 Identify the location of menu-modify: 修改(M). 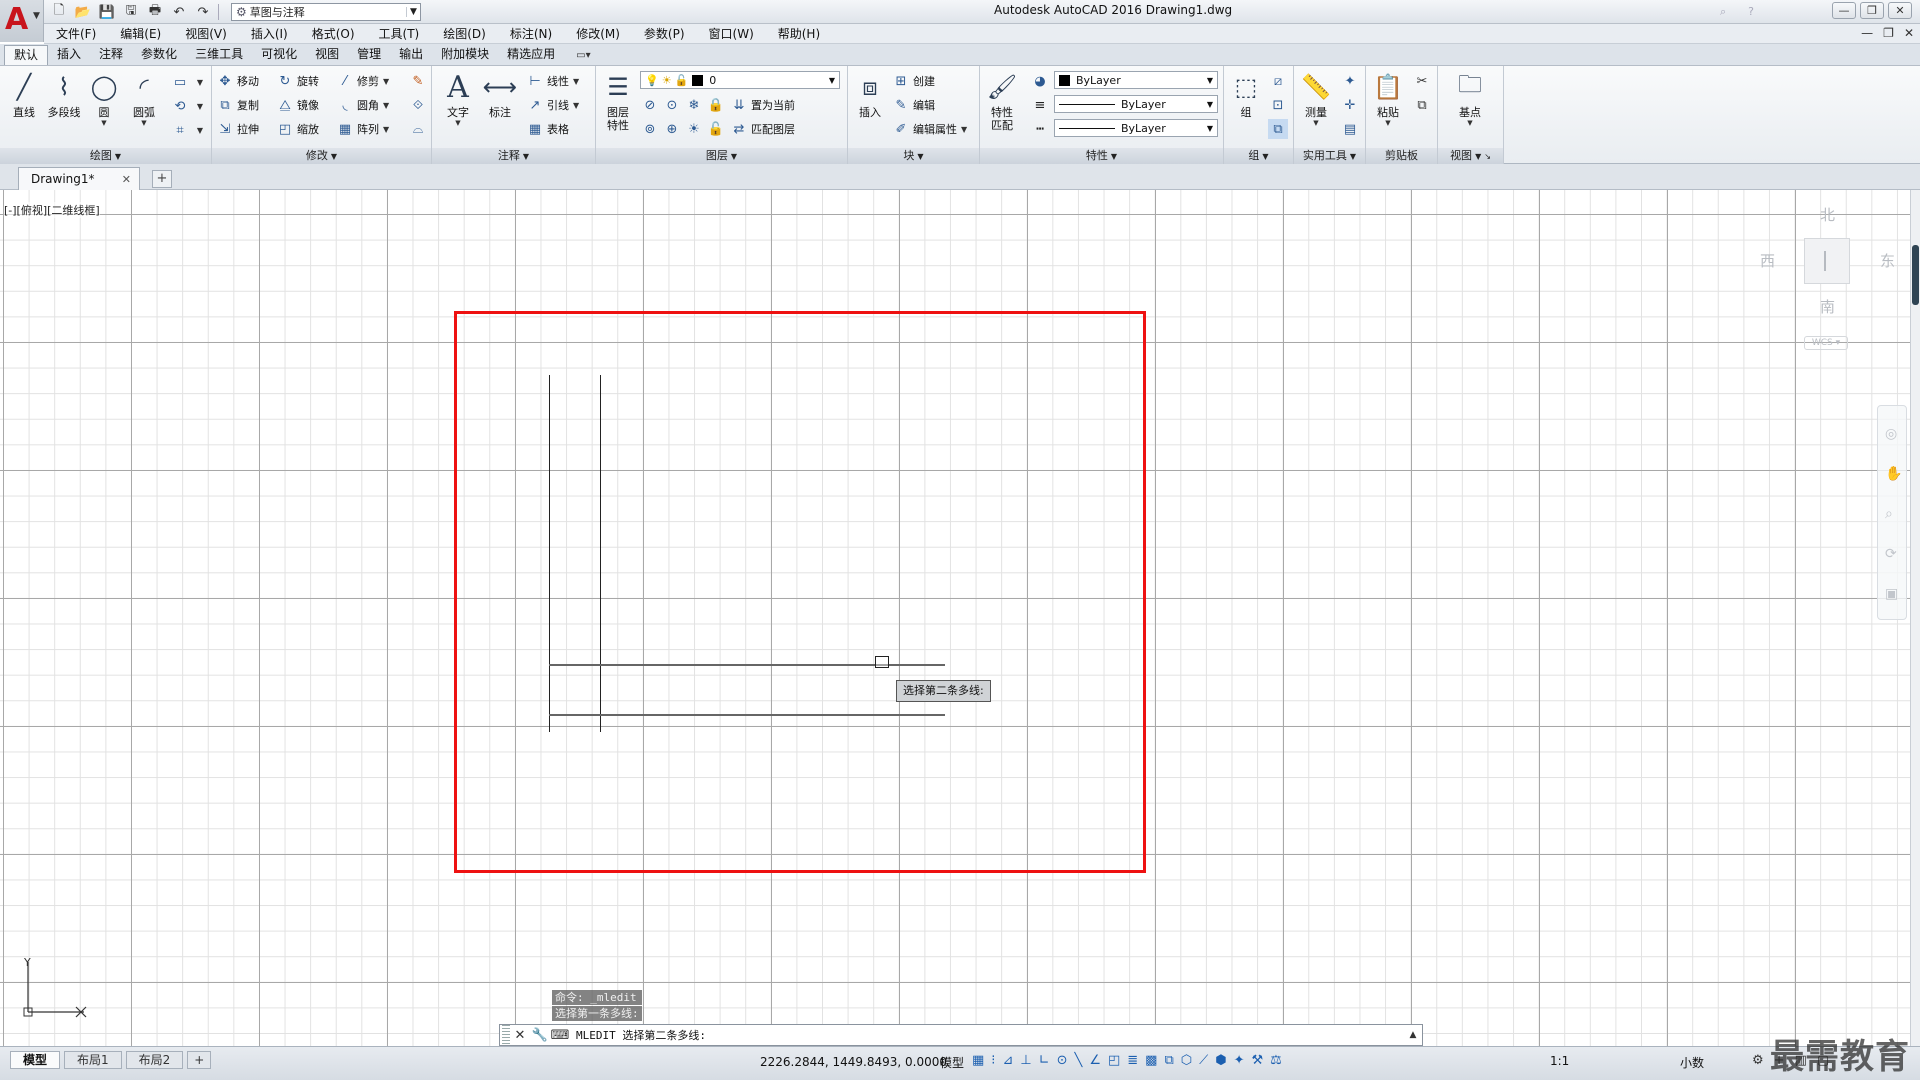
(598, 33).